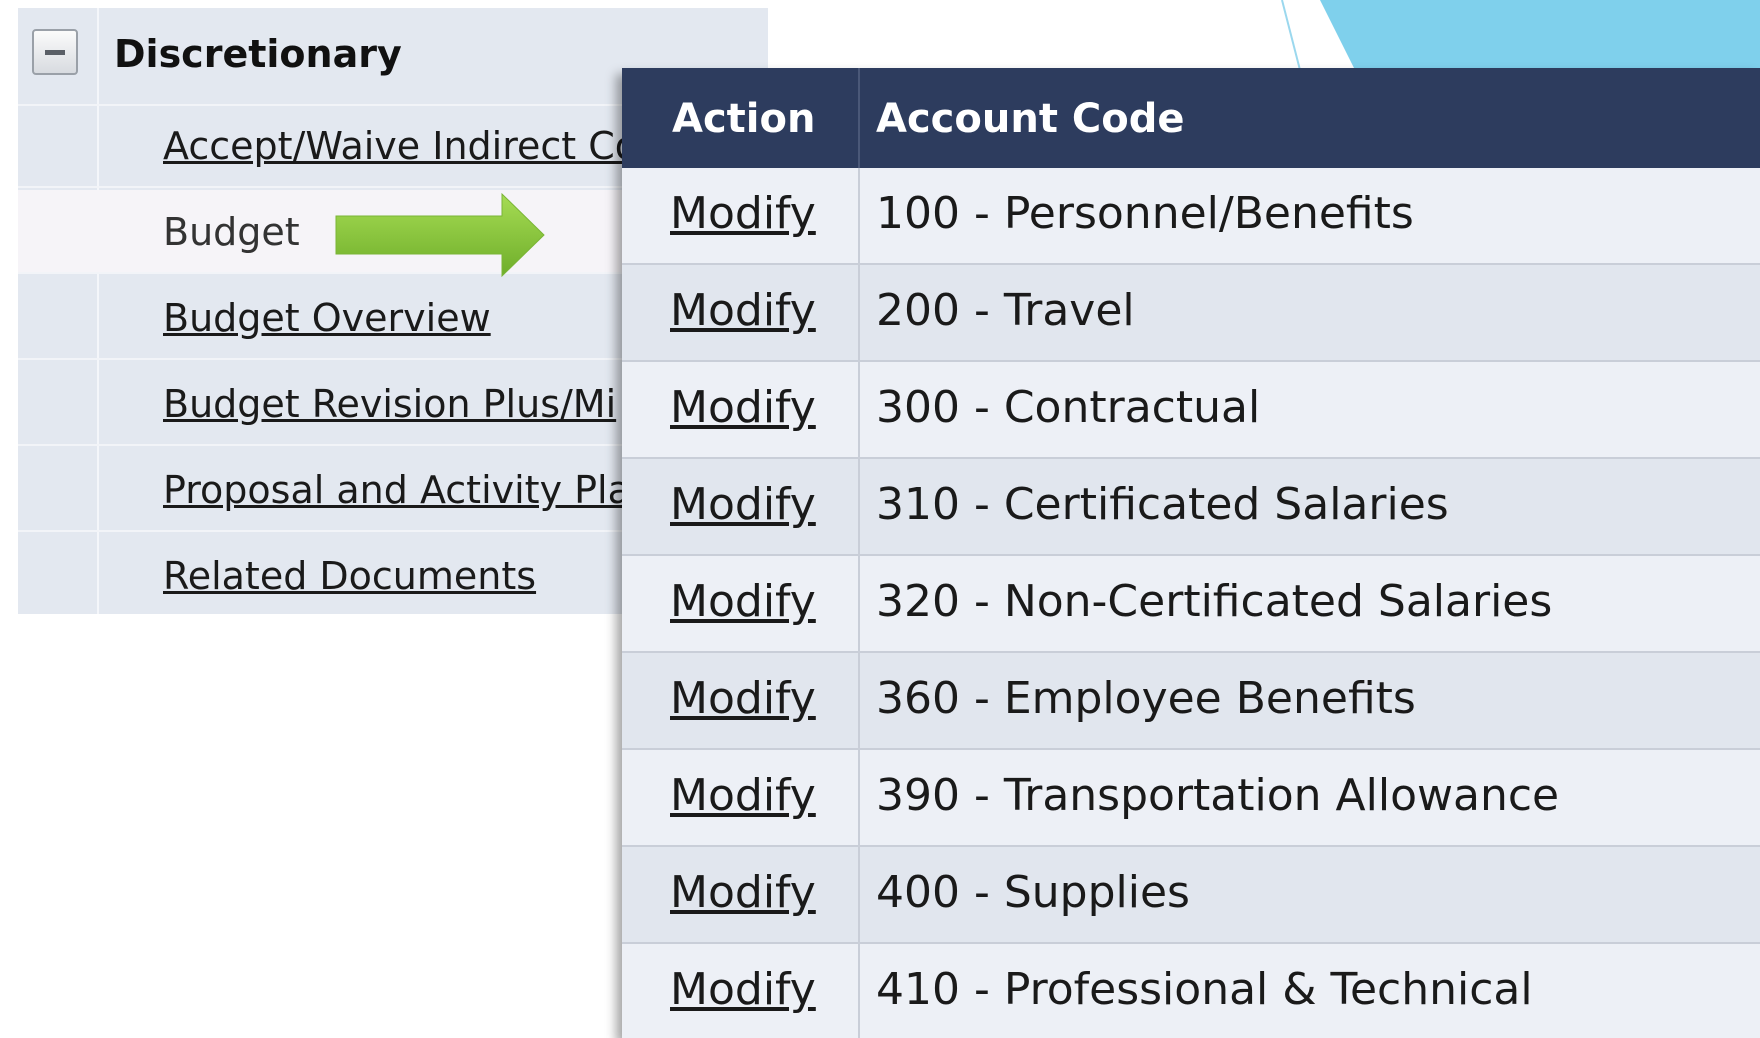 Image resolution: width=1760 pixels, height=1038 pixels. Describe the element at coordinates (1520, 35) in the screenshot. I see `decorative-slide-shape` at that location.